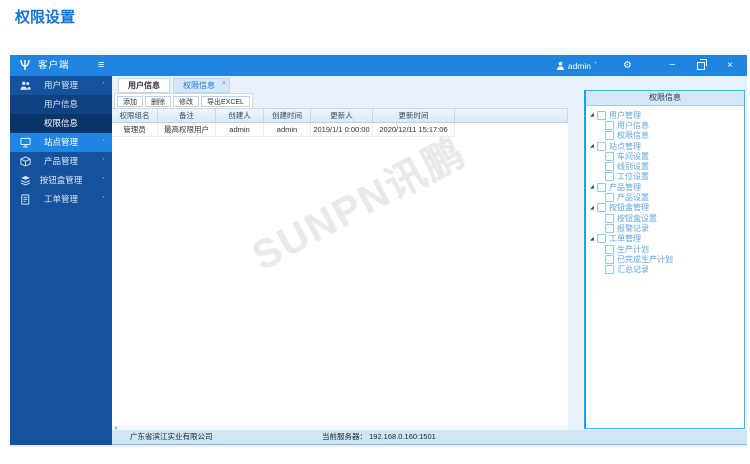  Describe the element at coordinates (61, 85) in the screenshot. I see `sidebar-item-user-management: 用户管理 ˄` at that location.